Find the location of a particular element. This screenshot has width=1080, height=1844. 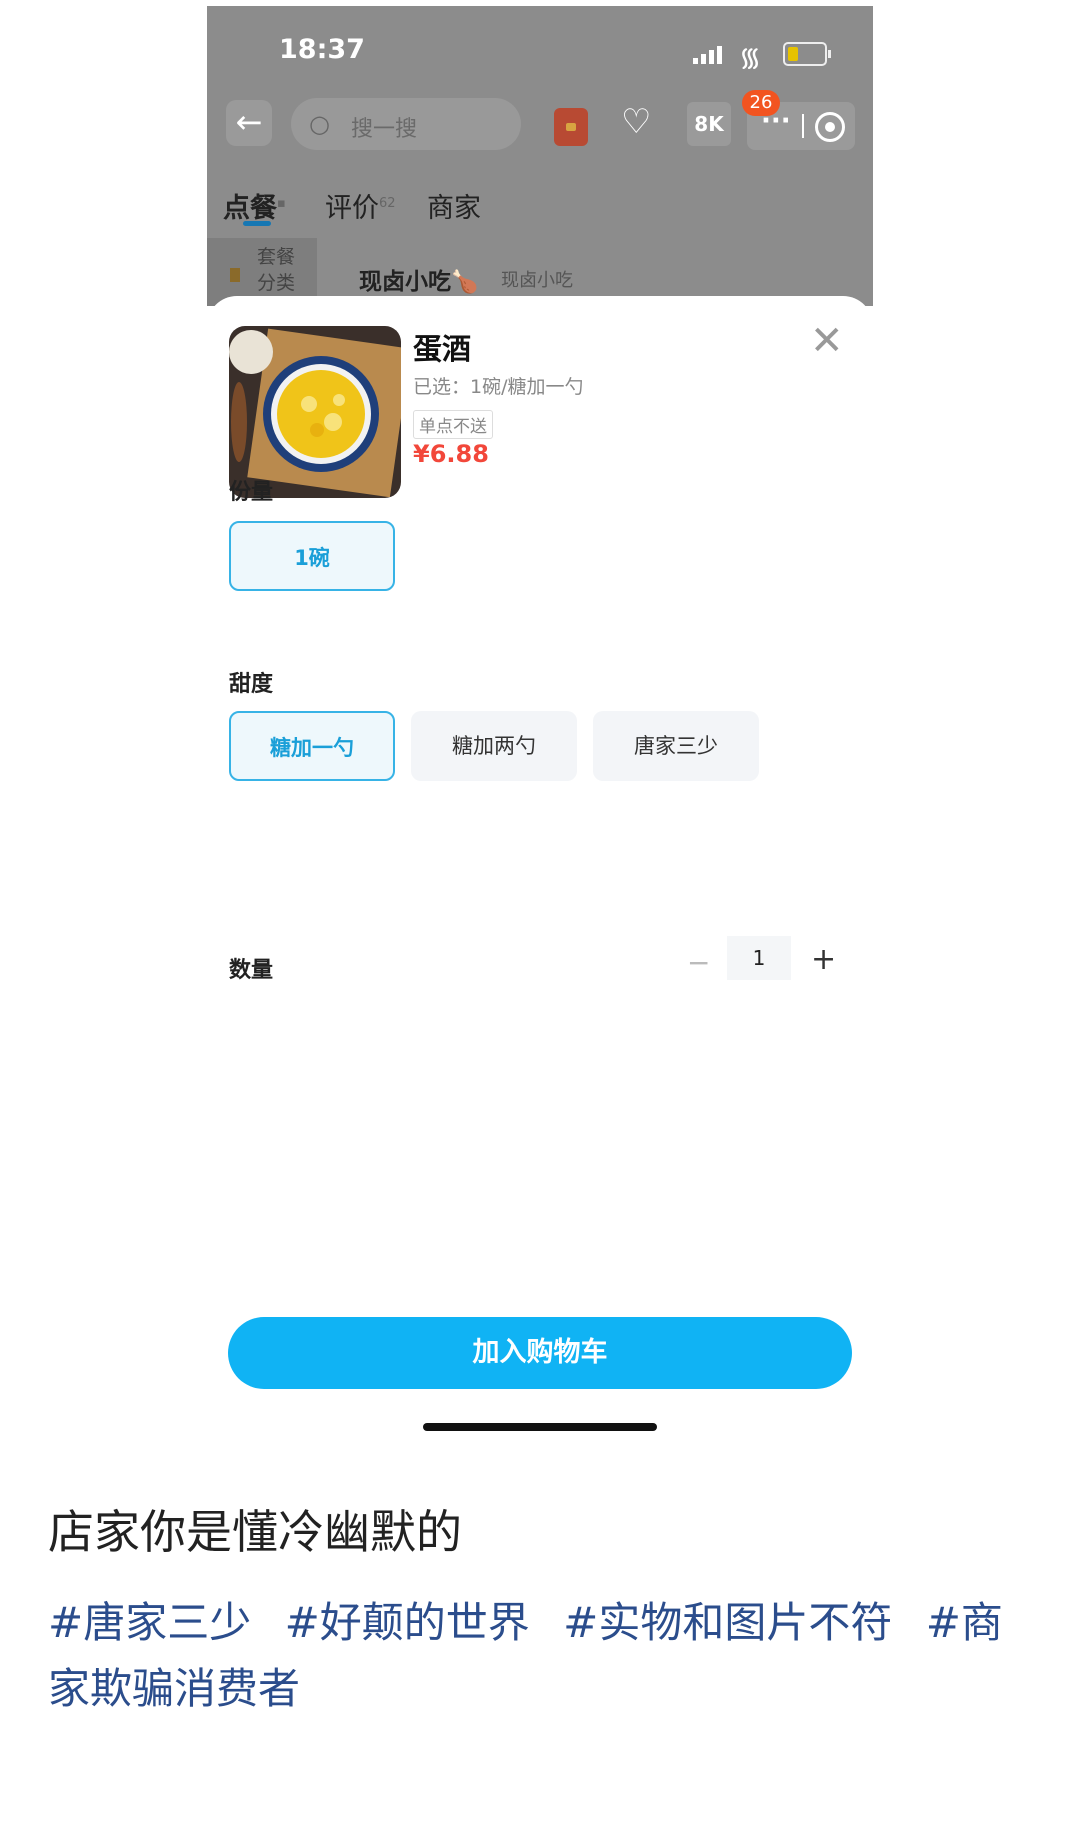

tab-merchant: 商家 is located at coordinates (454, 205).